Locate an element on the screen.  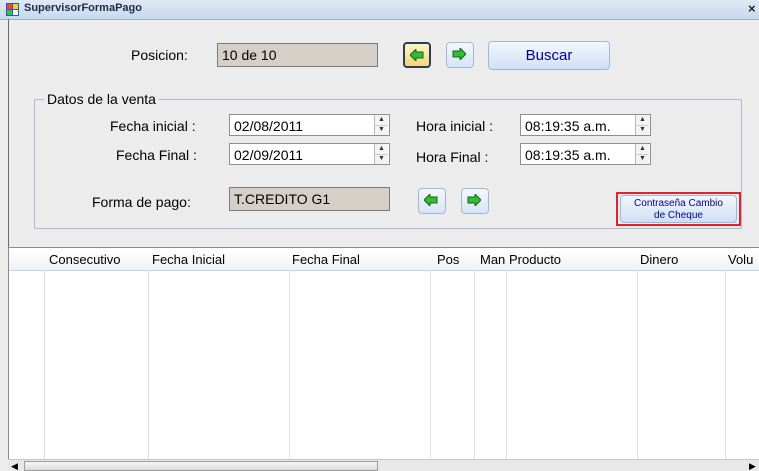
scroll-left-icon: ◀ is located at coordinates (14, 466).